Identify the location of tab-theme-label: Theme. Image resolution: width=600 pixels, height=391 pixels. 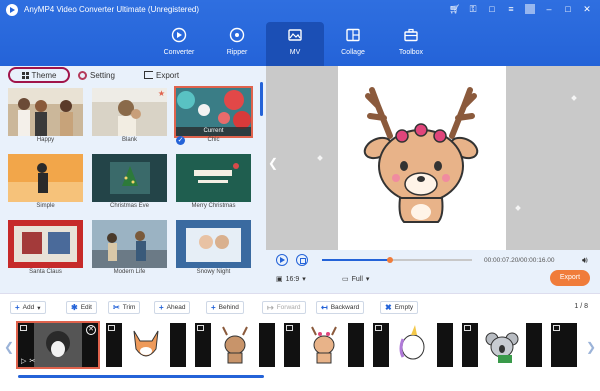
(44, 75).